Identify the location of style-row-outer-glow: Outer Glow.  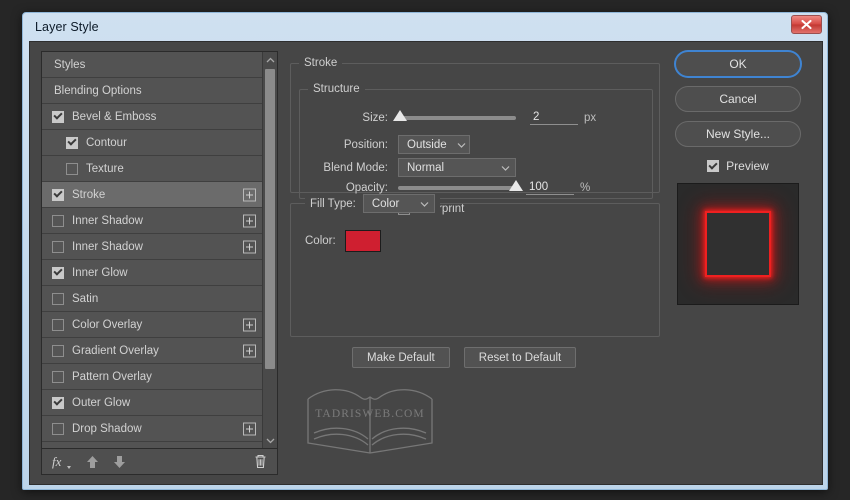
(152, 403).